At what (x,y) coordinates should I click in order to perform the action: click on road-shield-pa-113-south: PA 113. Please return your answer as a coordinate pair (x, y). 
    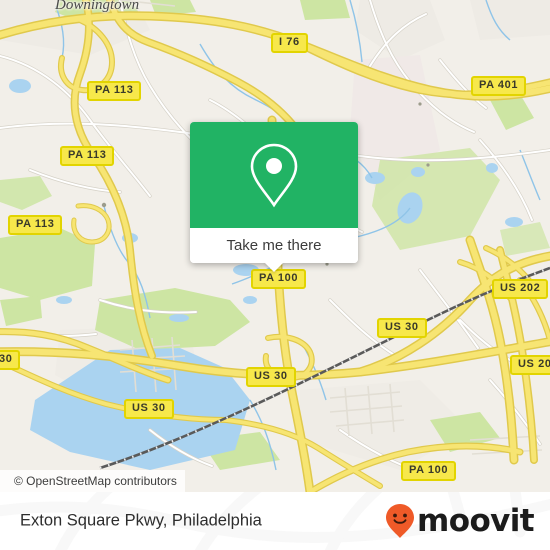
    Looking at the image, I should click on (35, 225).